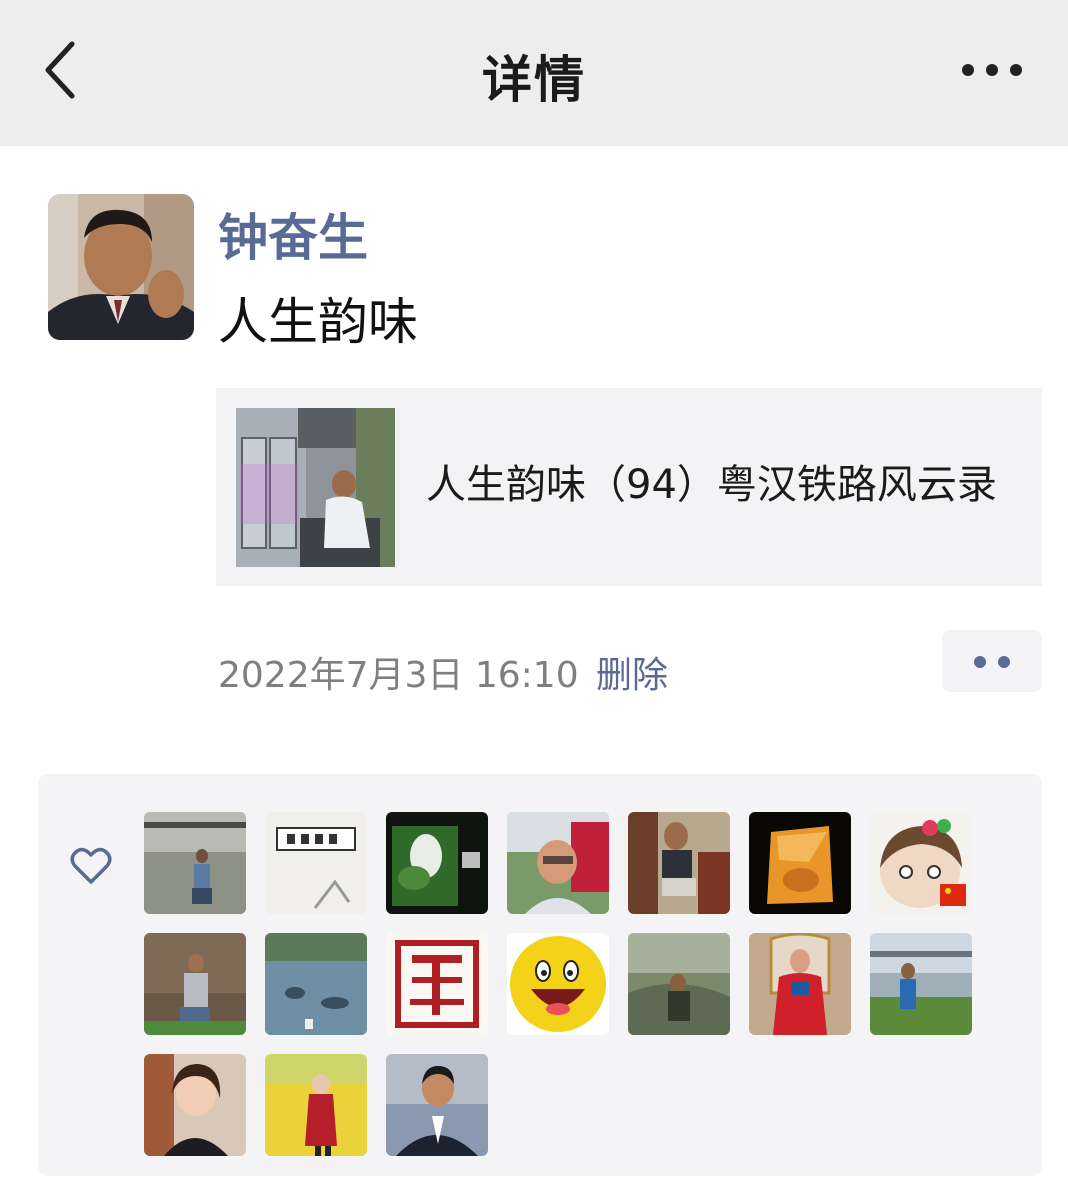 This screenshot has width=1068, height=1179. Describe the element at coordinates (318, 322) in the screenshot. I see `post-text: 人生韵味` at that location.